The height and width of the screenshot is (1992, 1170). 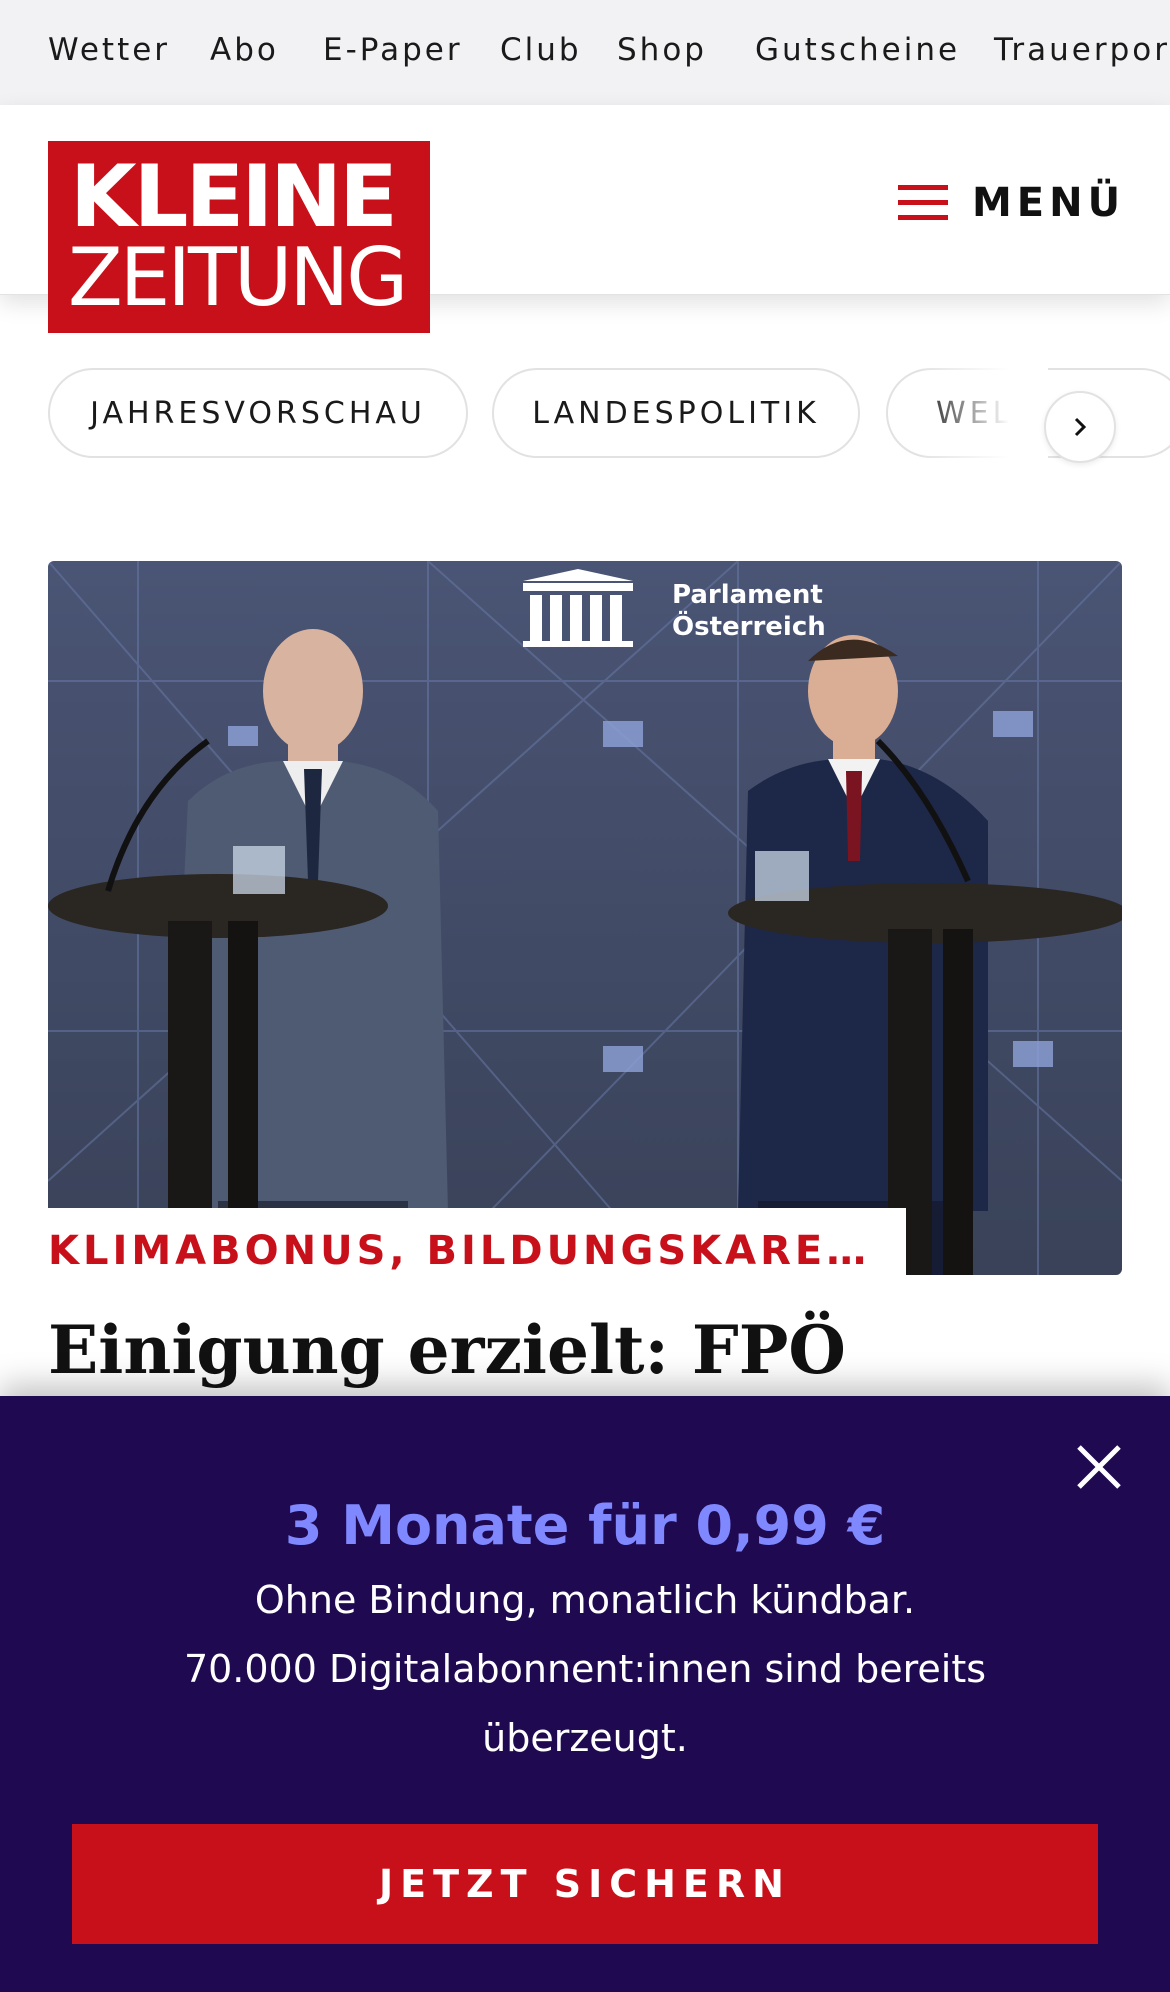 What do you see at coordinates (662, 50) in the screenshot?
I see `topnav-link-shop: Shop` at bounding box center [662, 50].